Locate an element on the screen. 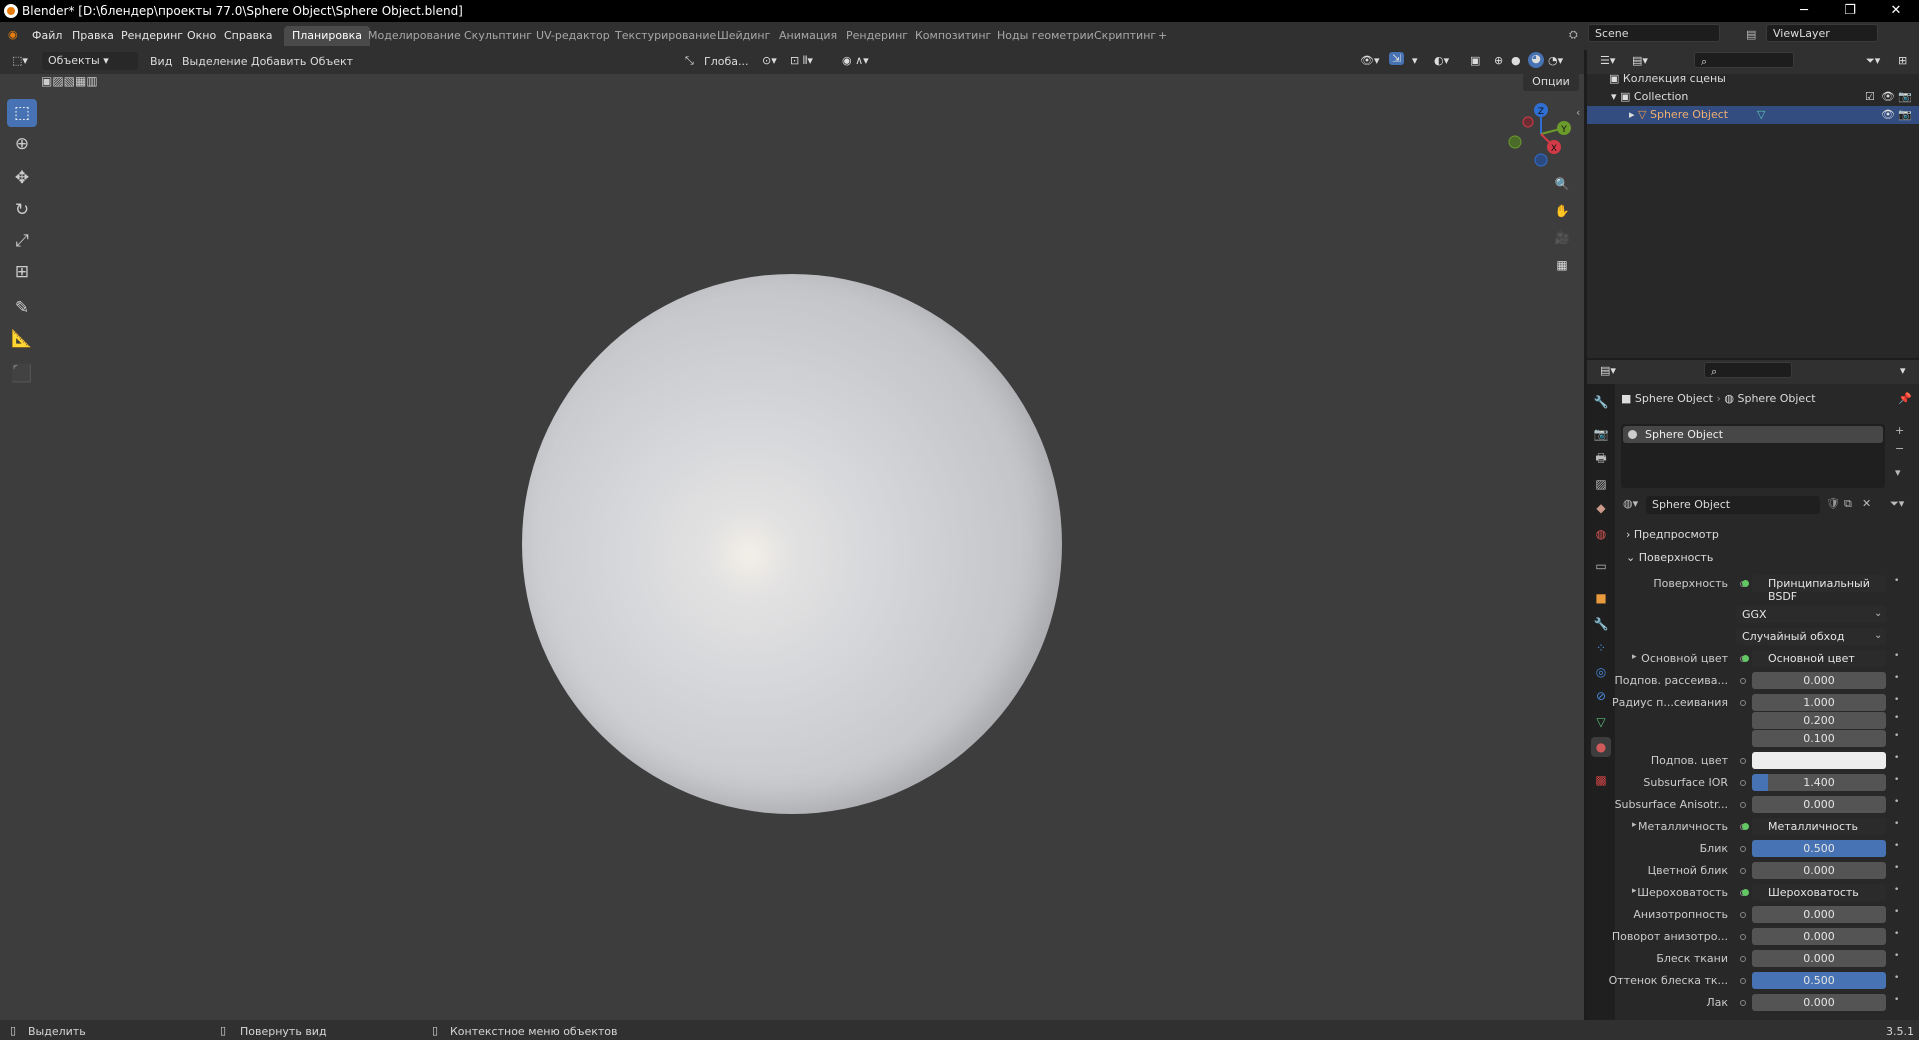 This screenshot has height=1040, width=1919. close-button: ✕ is located at coordinates (1896, 11).